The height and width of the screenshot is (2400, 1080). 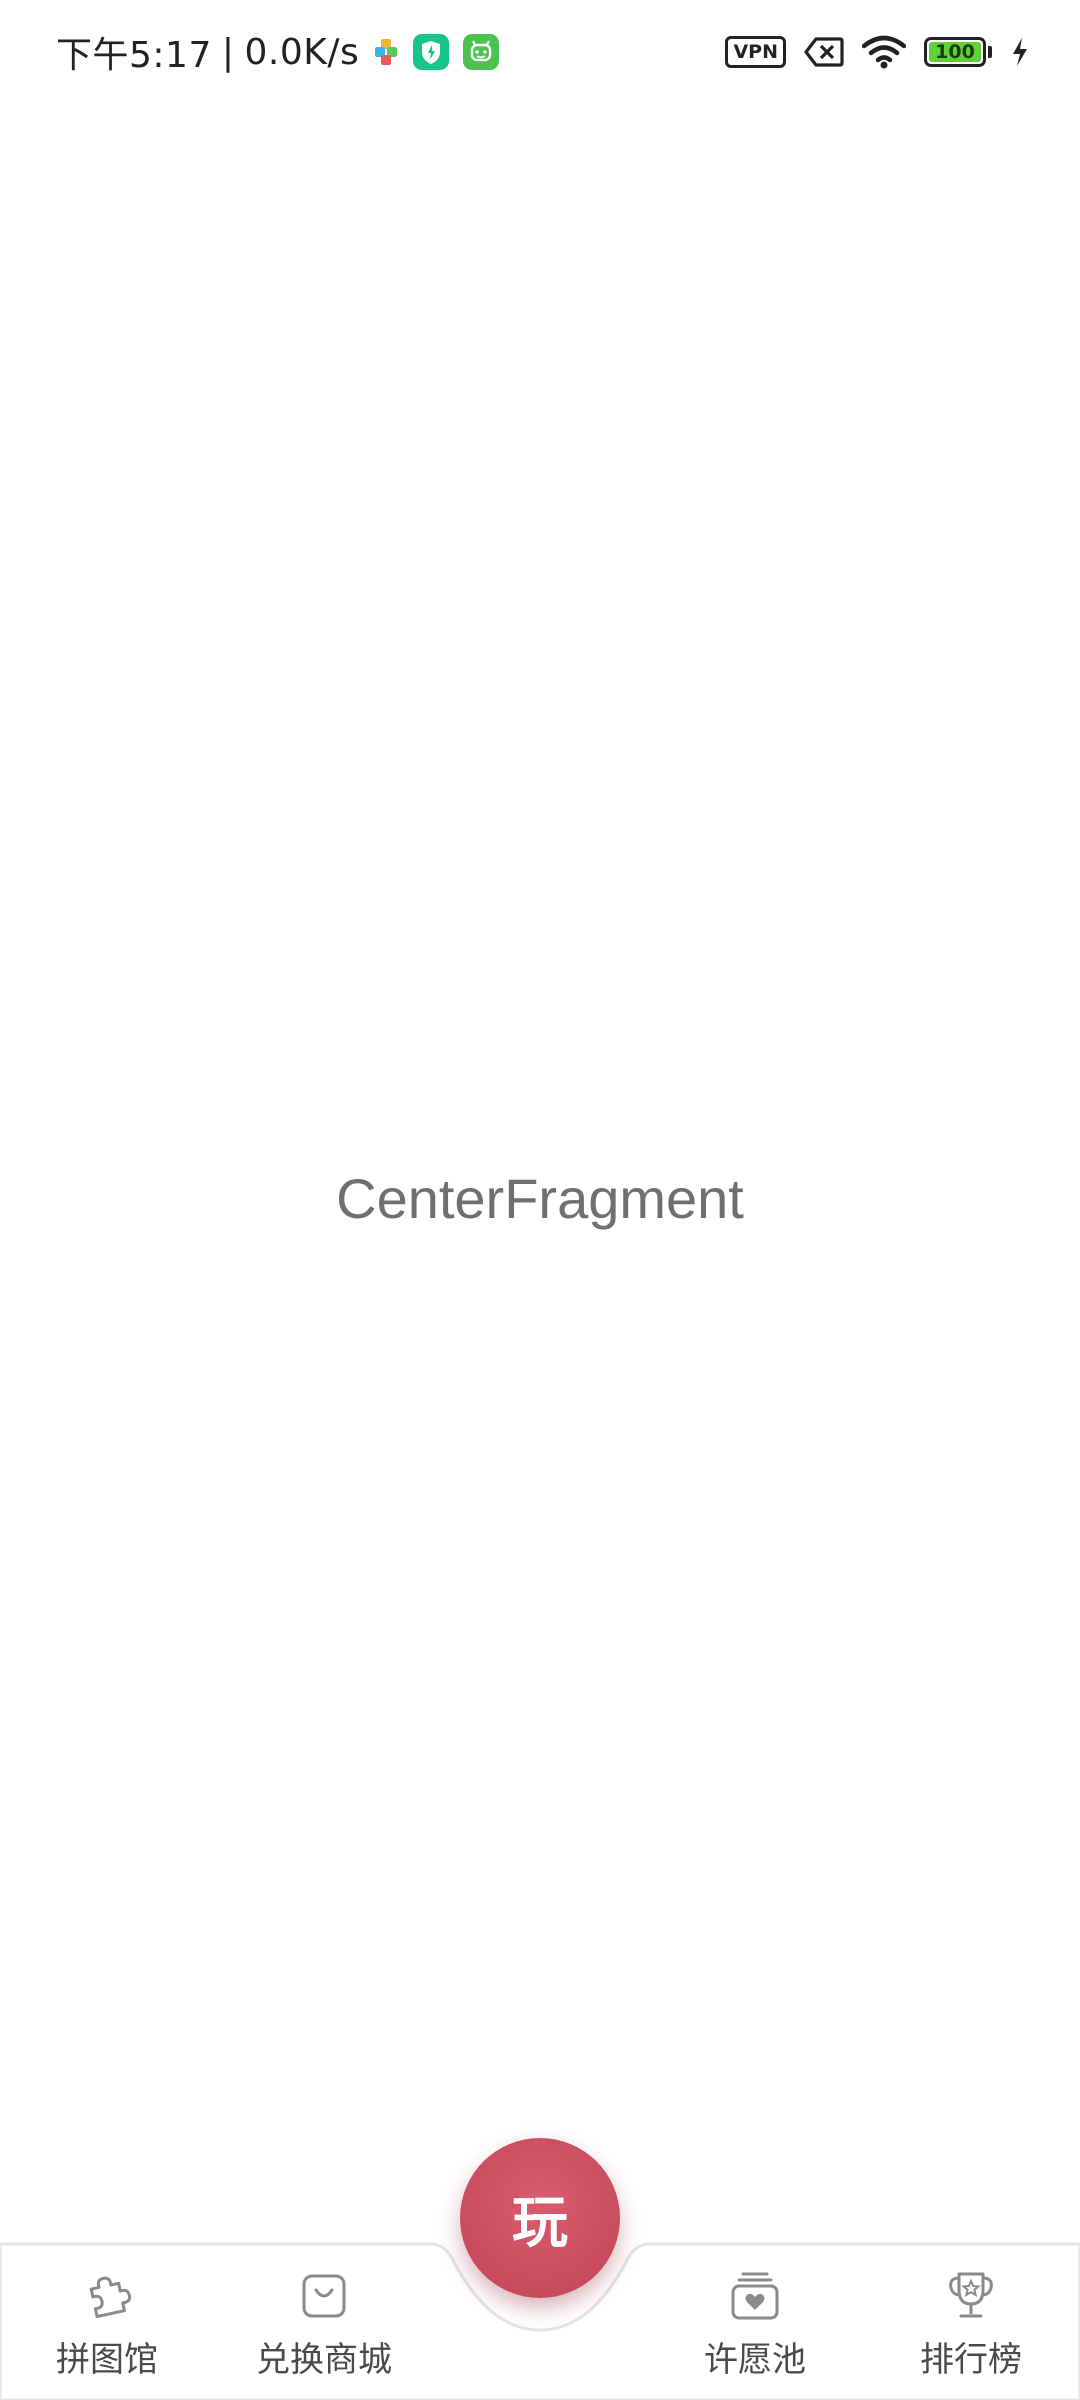 What do you see at coordinates (755, 52) in the screenshot?
I see `vpn-icon: VPN` at bounding box center [755, 52].